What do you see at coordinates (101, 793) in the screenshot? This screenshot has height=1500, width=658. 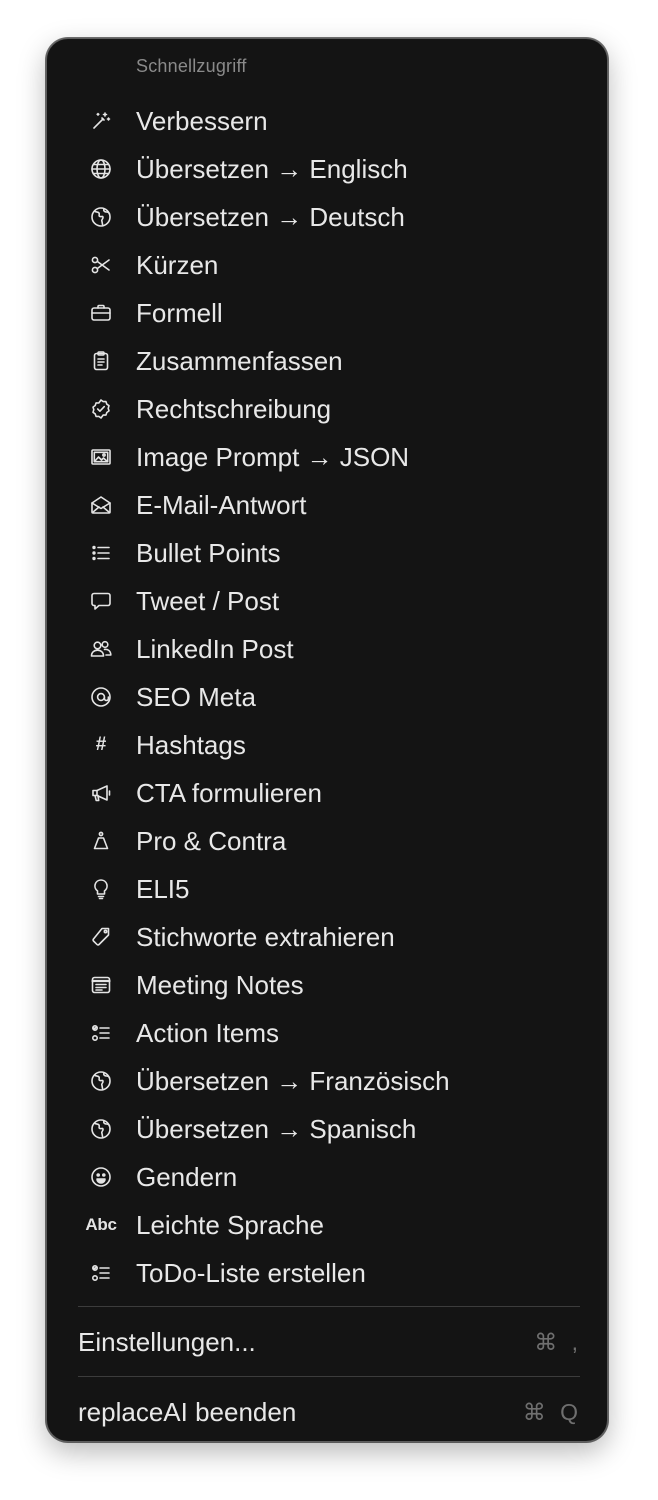 I see `megaphone-icon` at bounding box center [101, 793].